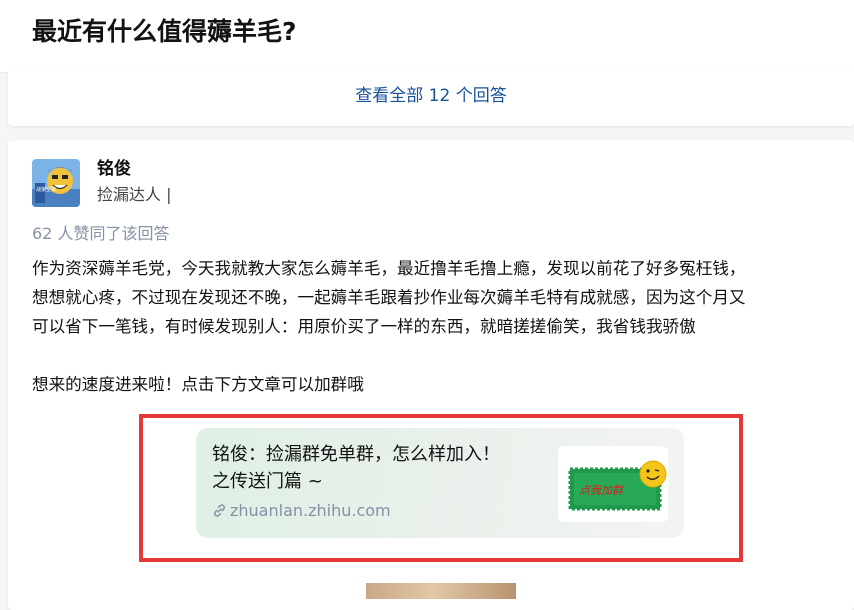  I want to click on svg-text: 战狼空降, so click(46, 189).